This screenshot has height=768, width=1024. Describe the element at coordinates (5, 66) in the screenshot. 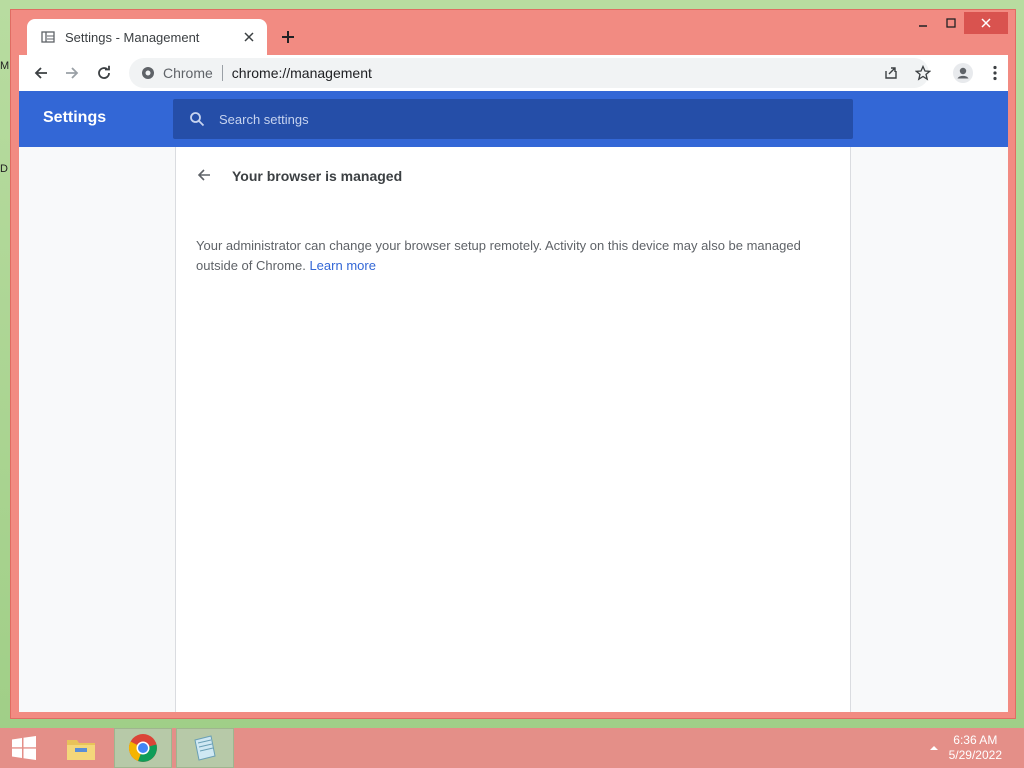

I see `desktop-icon-label: M` at that location.